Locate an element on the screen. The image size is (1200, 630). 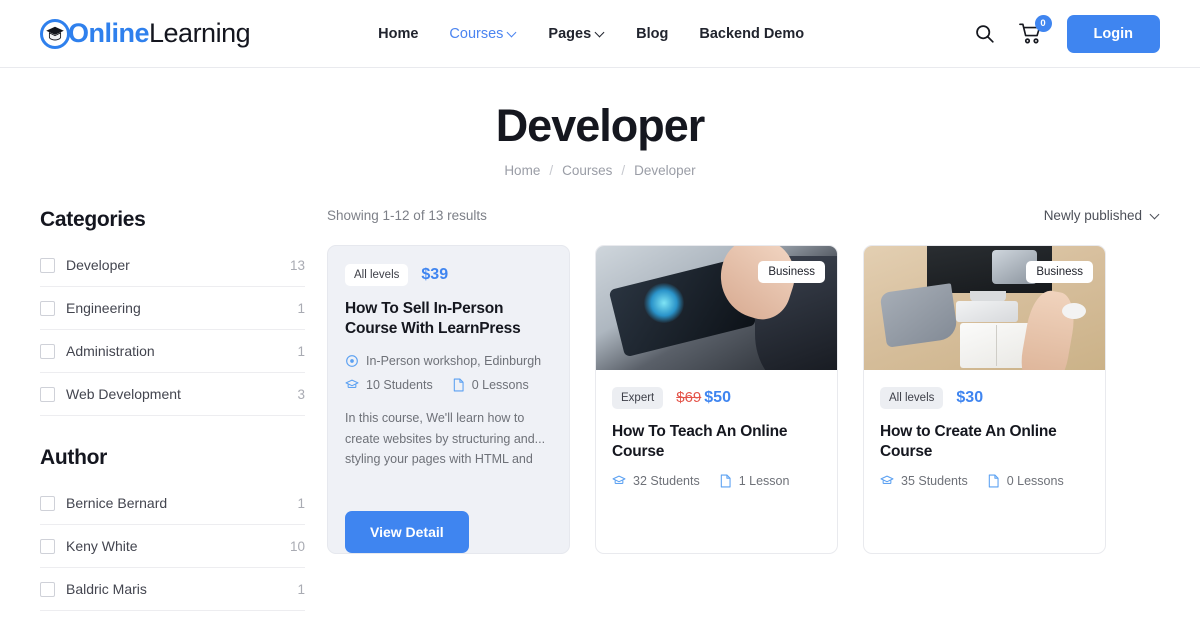
sidebar-item-keny-white: Keny White 10 is located at coordinates (172, 546).